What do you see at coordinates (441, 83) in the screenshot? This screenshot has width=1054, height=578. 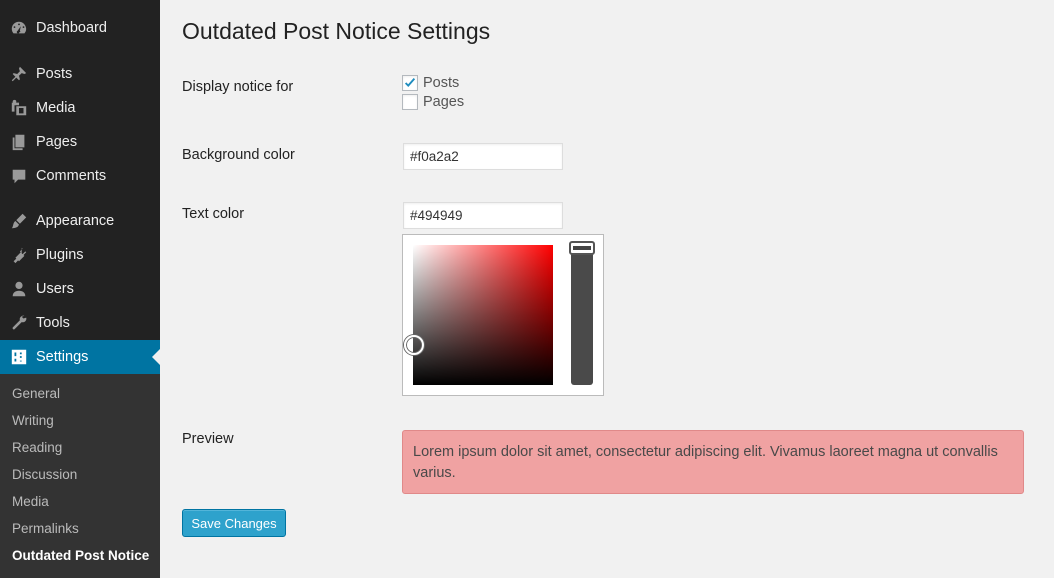 I see `posts-checkbox-label: Posts` at bounding box center [441, 83].